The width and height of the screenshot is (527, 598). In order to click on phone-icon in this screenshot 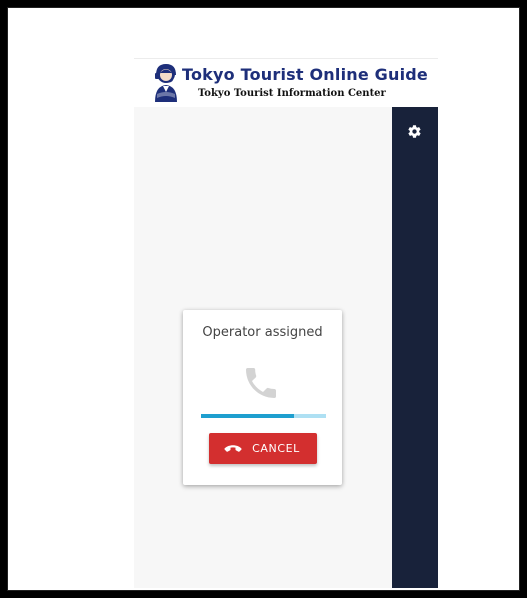, I will do `click(261, 383)`.